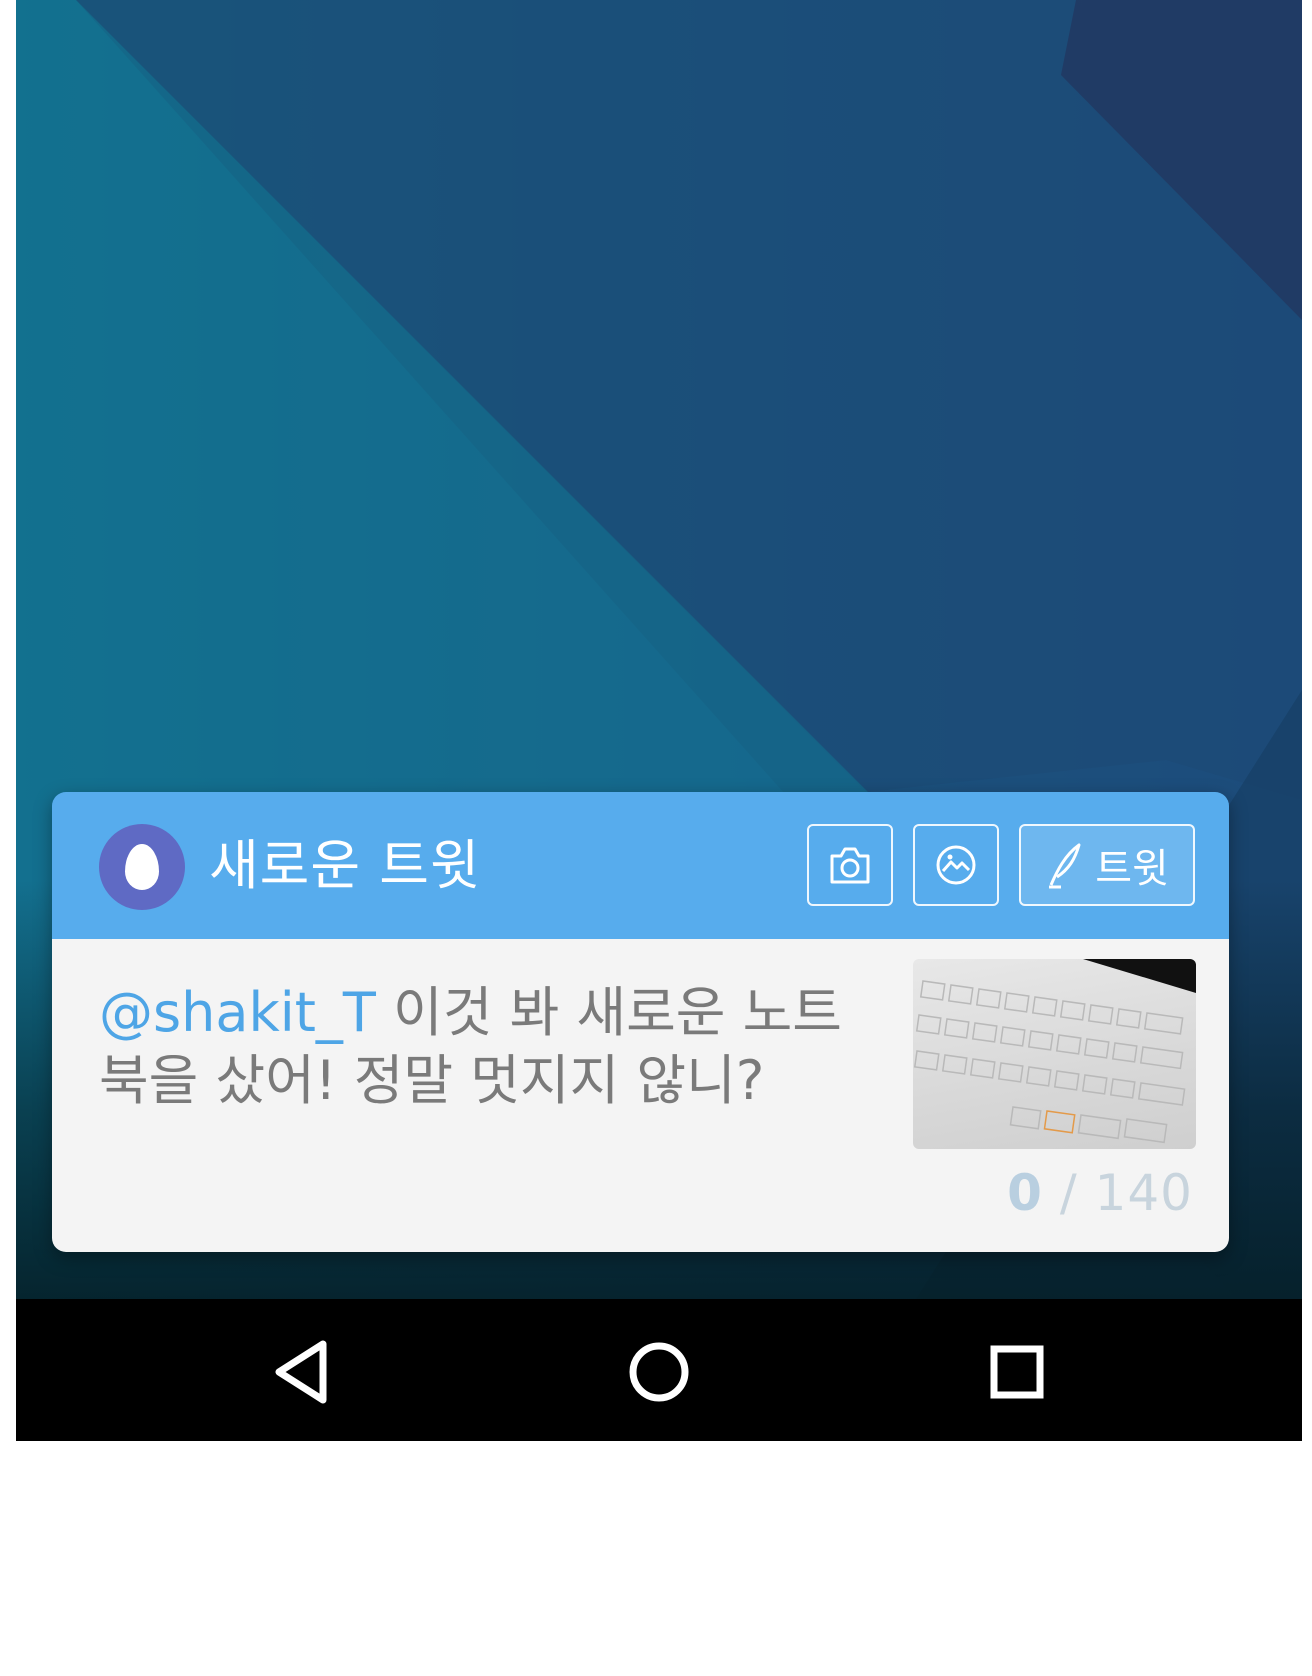 The image size is (1312, 1676). I want to click on egg-shape, so click(142, 867).